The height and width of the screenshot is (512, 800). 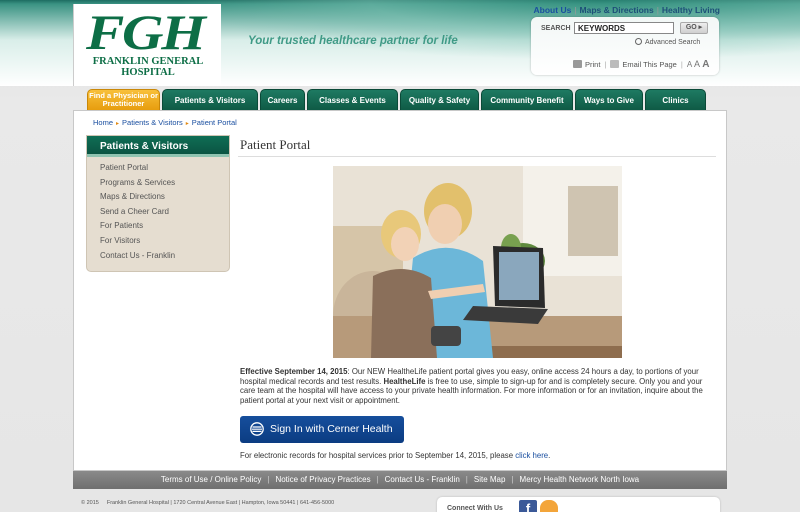 What do you see at coordinates (148, 72) in the screenshot?
I see `logo-name-line2: HOSPITAL` at bounding box center [148, 72].